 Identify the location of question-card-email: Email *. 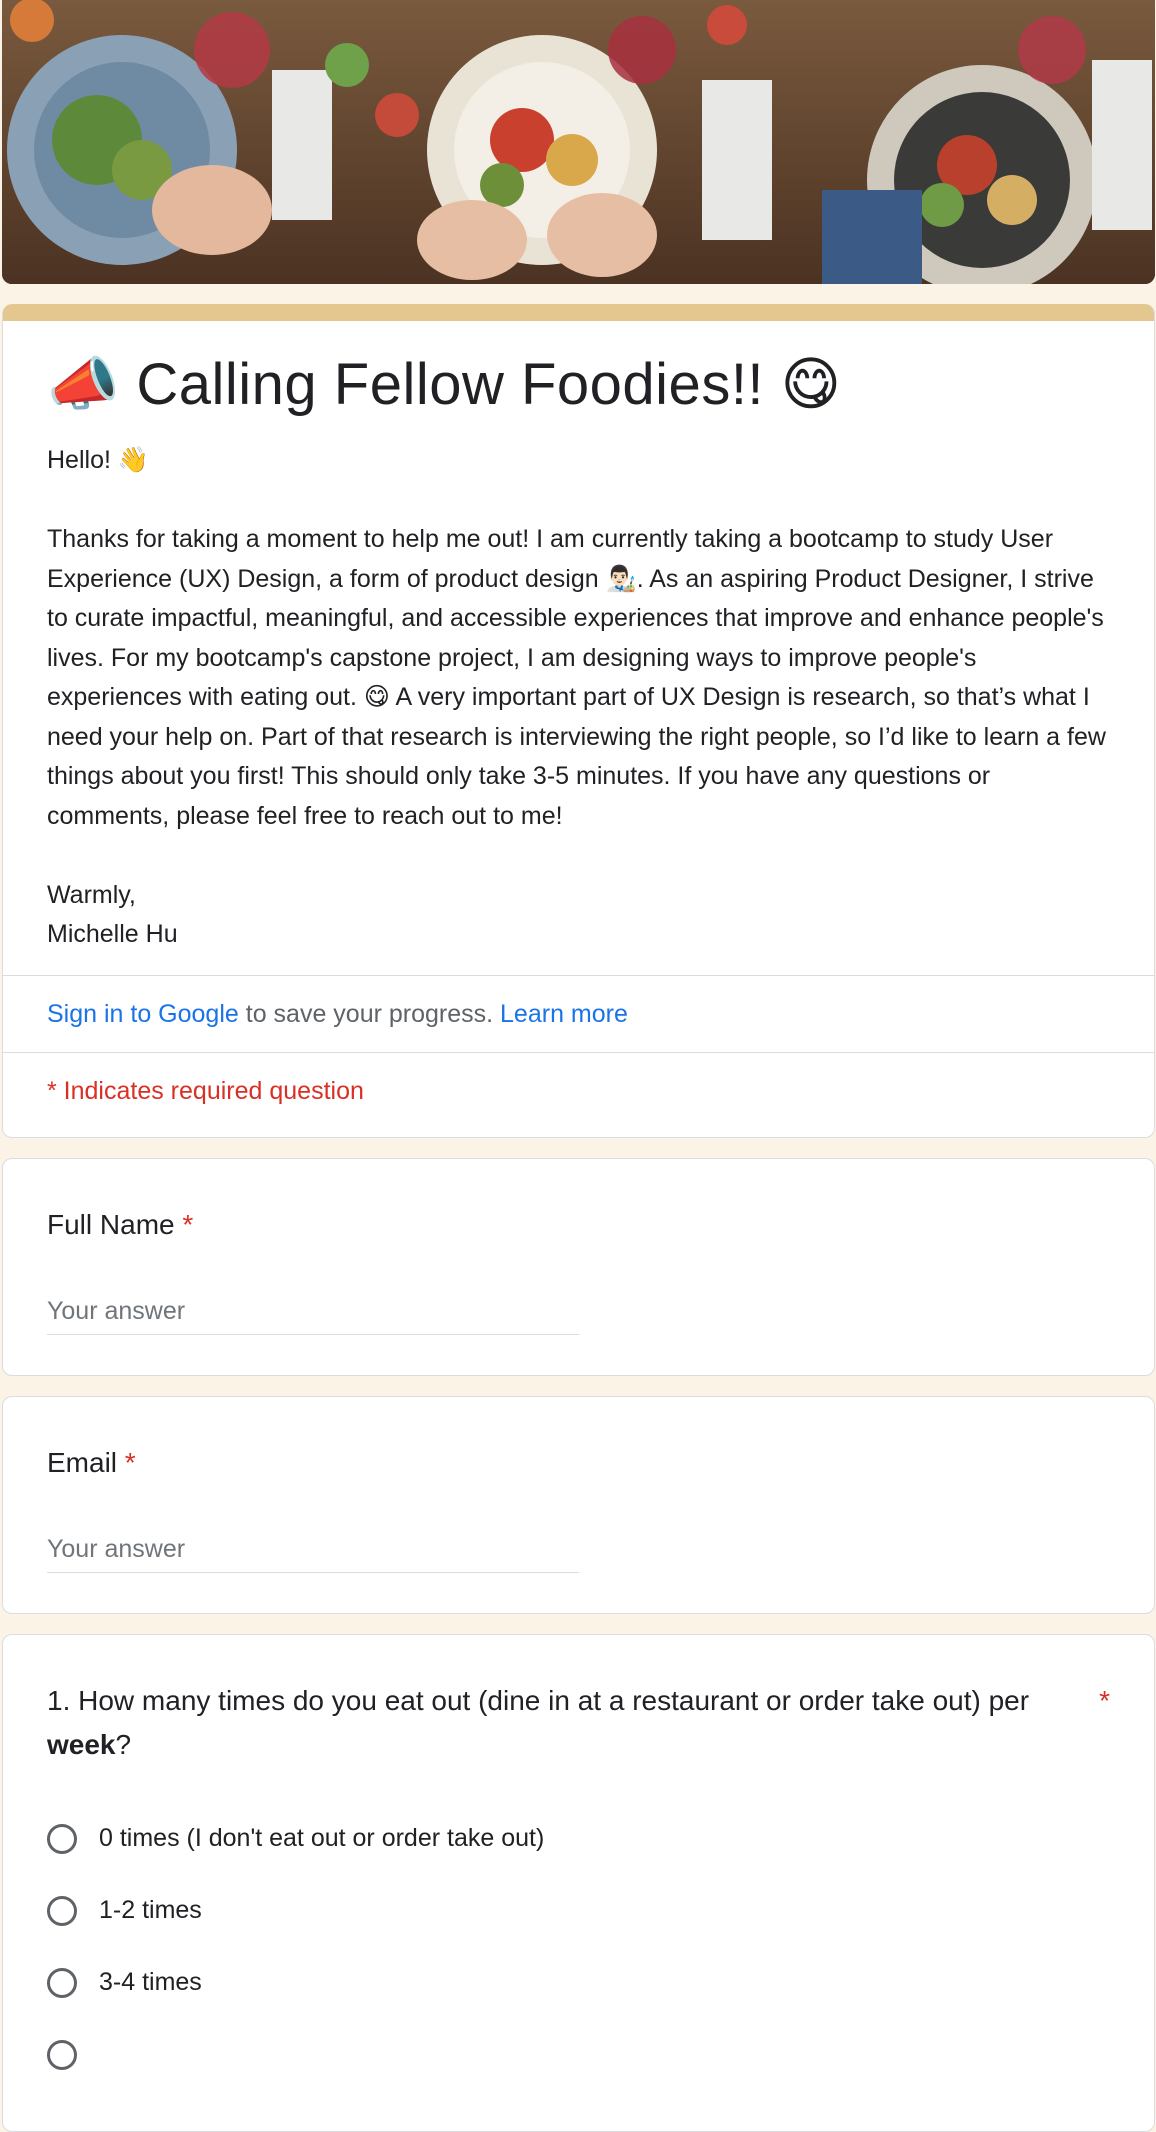
(578, 1504).